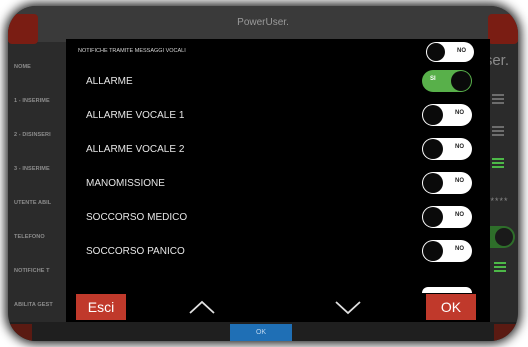  I want to click on bg-label-notifiche: NOTIFICHE T, so click(32, 271).